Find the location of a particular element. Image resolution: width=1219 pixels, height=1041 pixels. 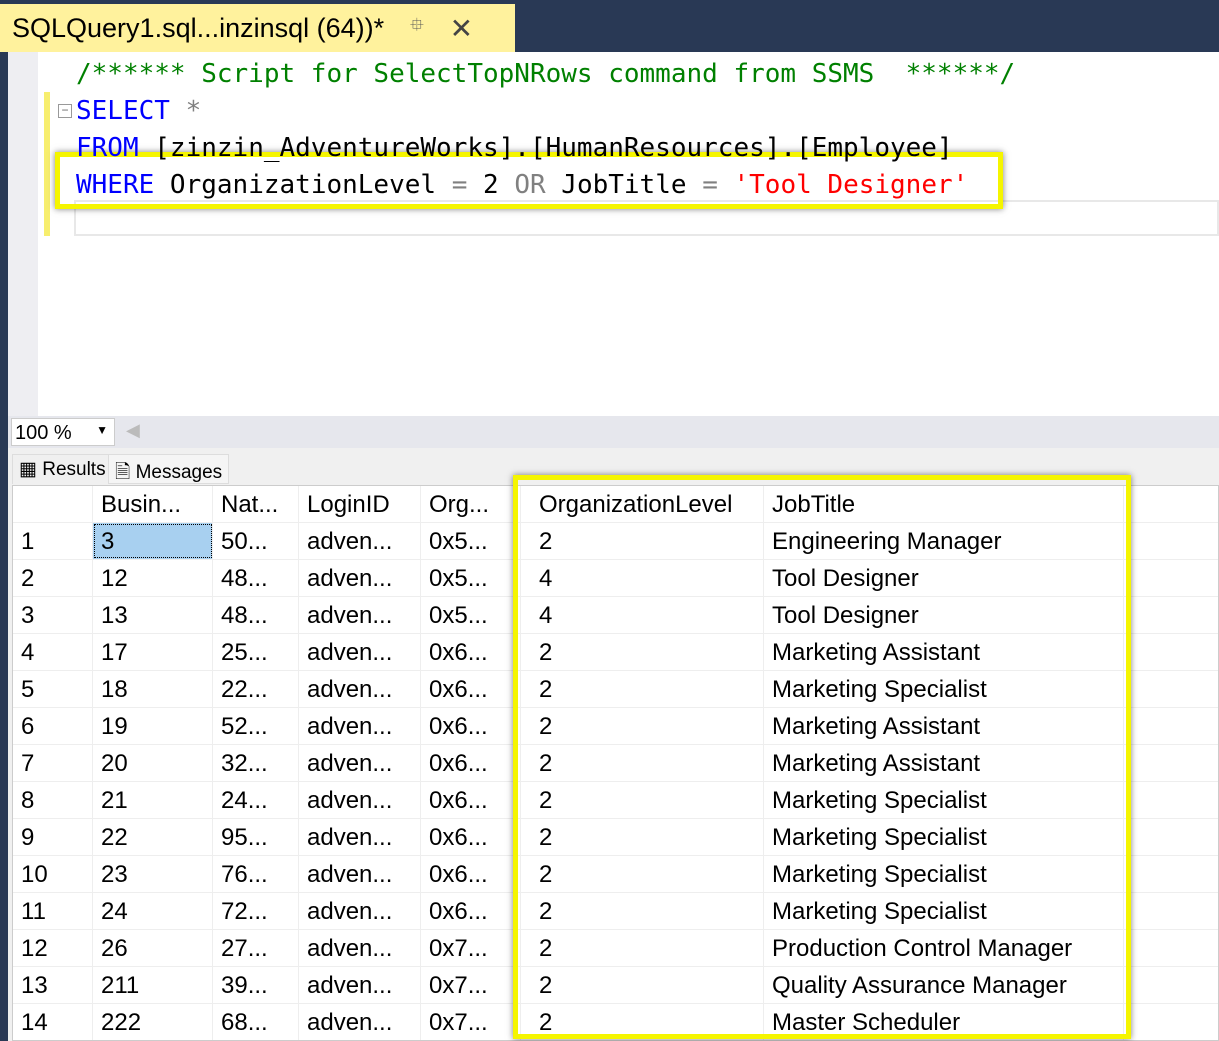

grid-cell: 22 is located at coordinates (153, 837).